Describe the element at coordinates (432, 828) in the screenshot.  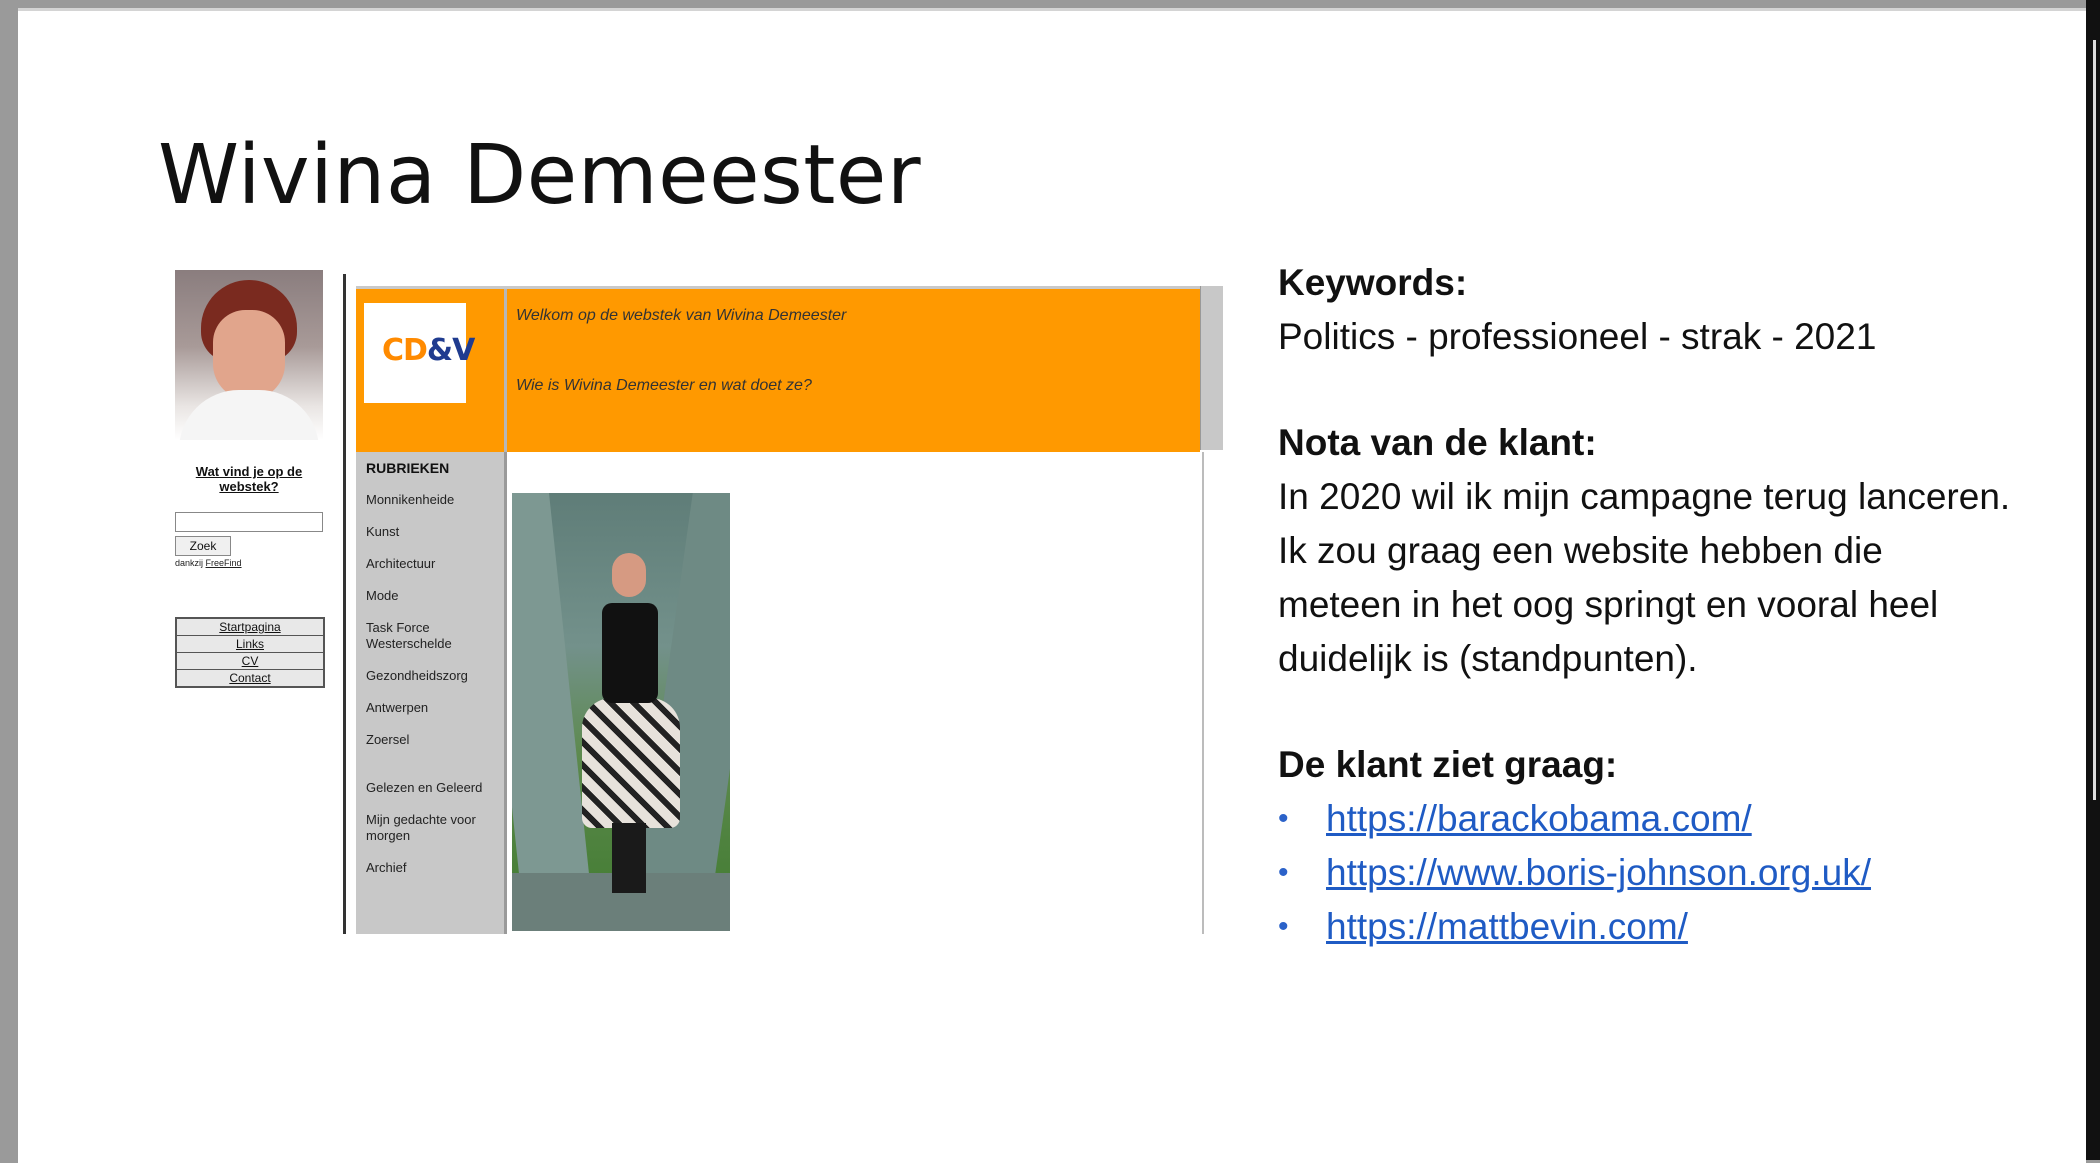
I see `nav-item-gedachte: Mijn gedachte voor morgen` at that location.